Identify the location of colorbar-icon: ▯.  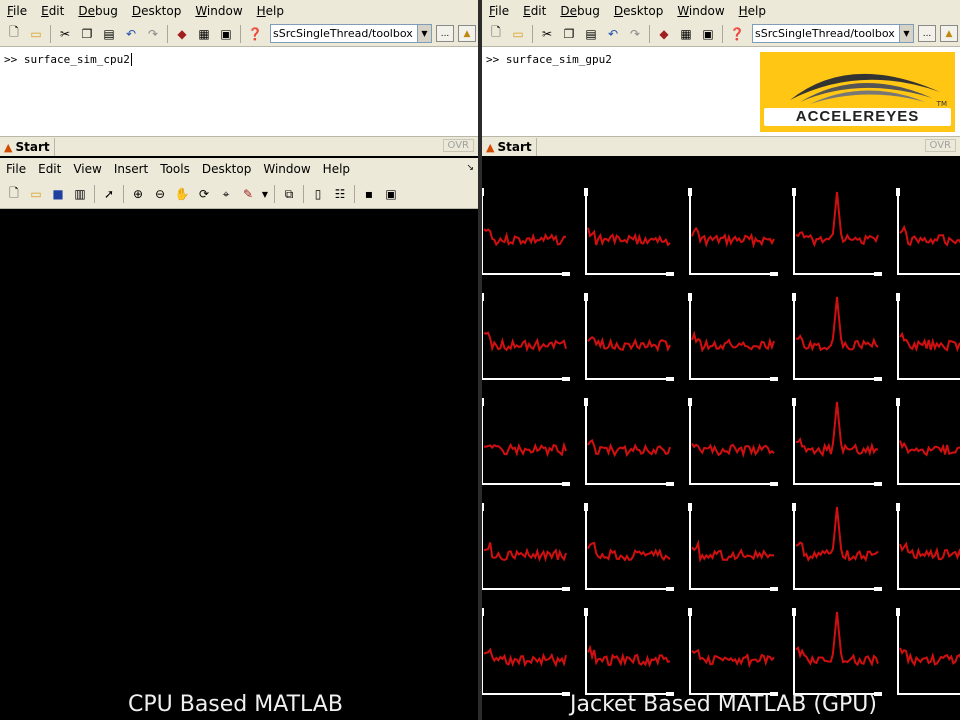
(318, 194).